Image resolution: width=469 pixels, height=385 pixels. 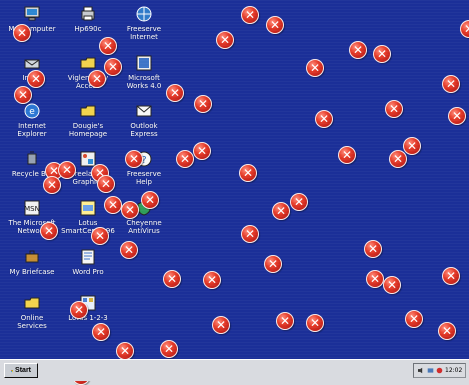 I want to click on desktop-icon-label: Cheyenne AntiVirus, so click(x=144, y=227).